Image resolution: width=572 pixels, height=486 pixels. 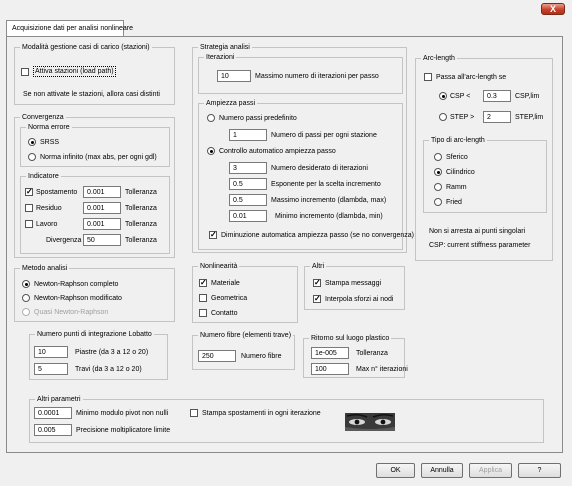 I want to click on plastic-return-legend: Ritorno sul luogo plastico, so click(x=350, y=338).